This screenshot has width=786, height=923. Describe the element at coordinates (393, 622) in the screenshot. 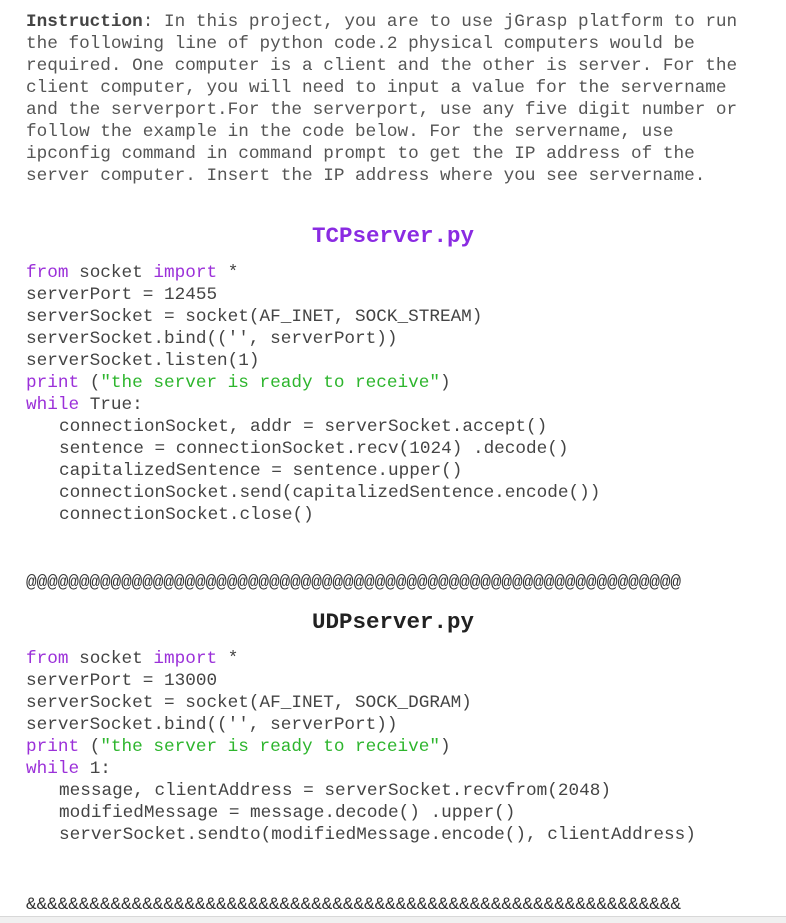

I see `udp-server-title: UDPserver.py` at that location.